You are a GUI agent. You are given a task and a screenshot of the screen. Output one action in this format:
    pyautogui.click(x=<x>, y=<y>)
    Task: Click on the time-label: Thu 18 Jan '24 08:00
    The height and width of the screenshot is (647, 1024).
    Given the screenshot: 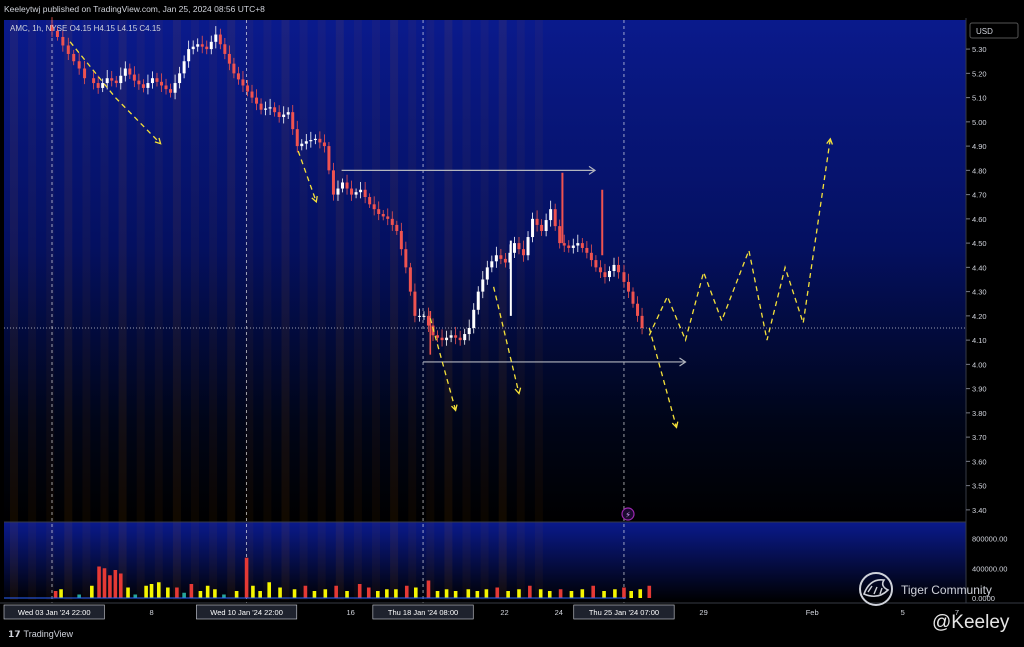 What is the action you would take?
    pyautogui.click(x=423, y=612)
    